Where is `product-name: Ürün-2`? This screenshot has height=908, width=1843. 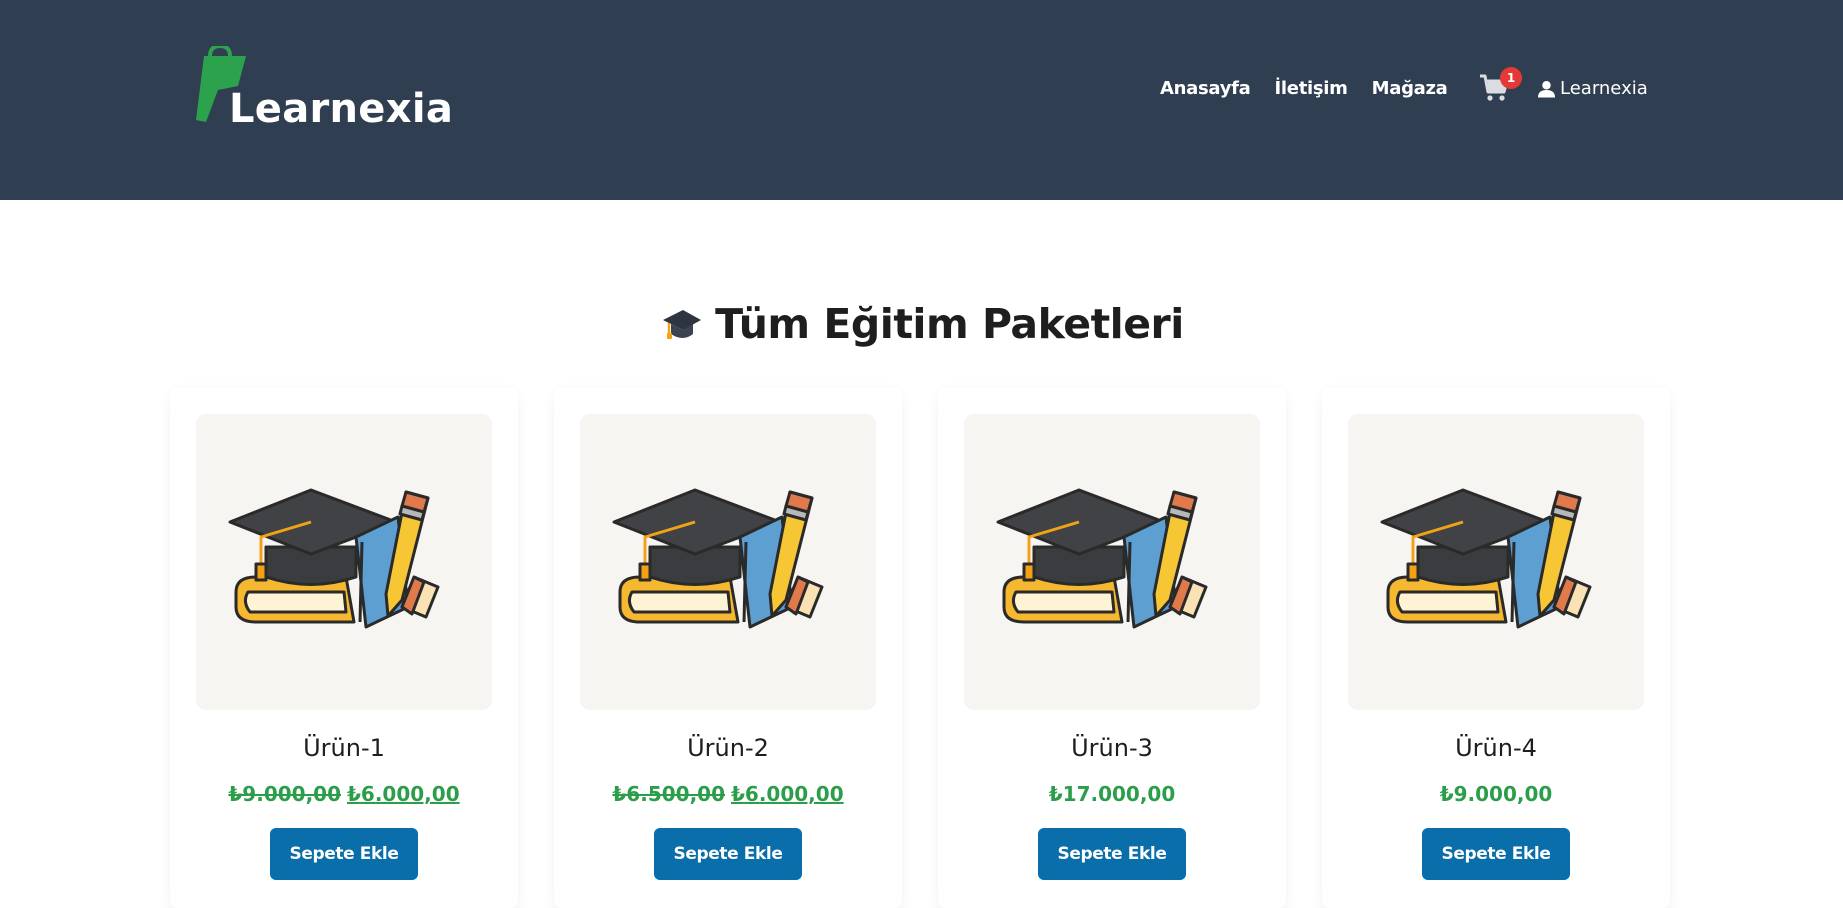
product-name: Ürün-2 is located at coordinates (728, 748).